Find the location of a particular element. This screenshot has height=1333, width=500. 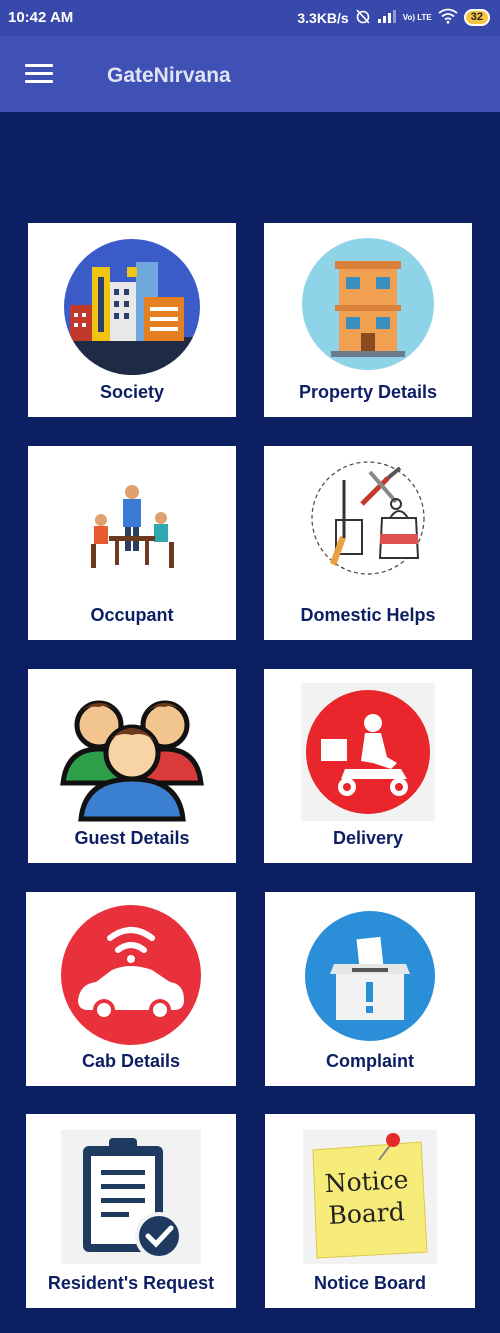

card-occupant: Occupant is located at coordinates (132, 543).